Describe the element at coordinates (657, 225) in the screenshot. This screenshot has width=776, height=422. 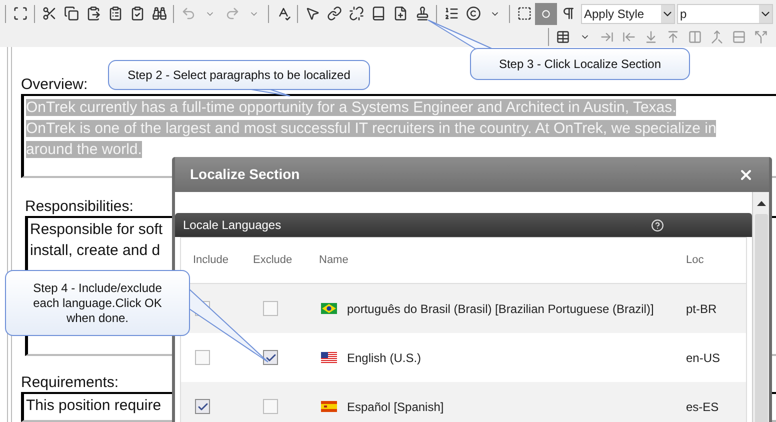
I see `help-icon` at that location.